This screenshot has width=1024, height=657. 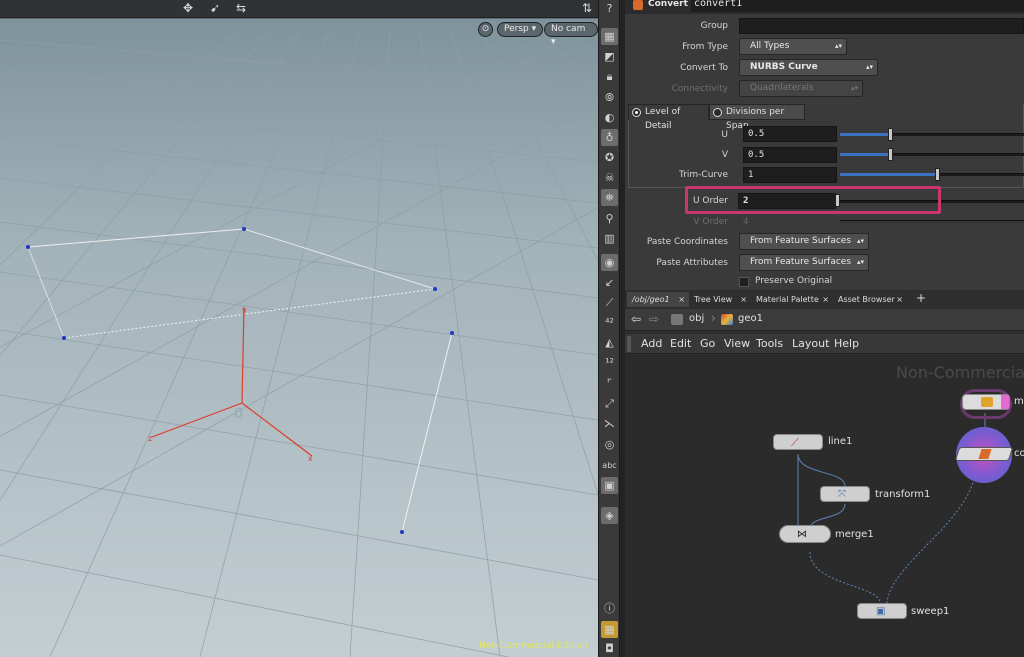 What do you see at coordinates (609, 8) in the screenshot?
I see `help-icon: ?` at bounding box center [609, 8].